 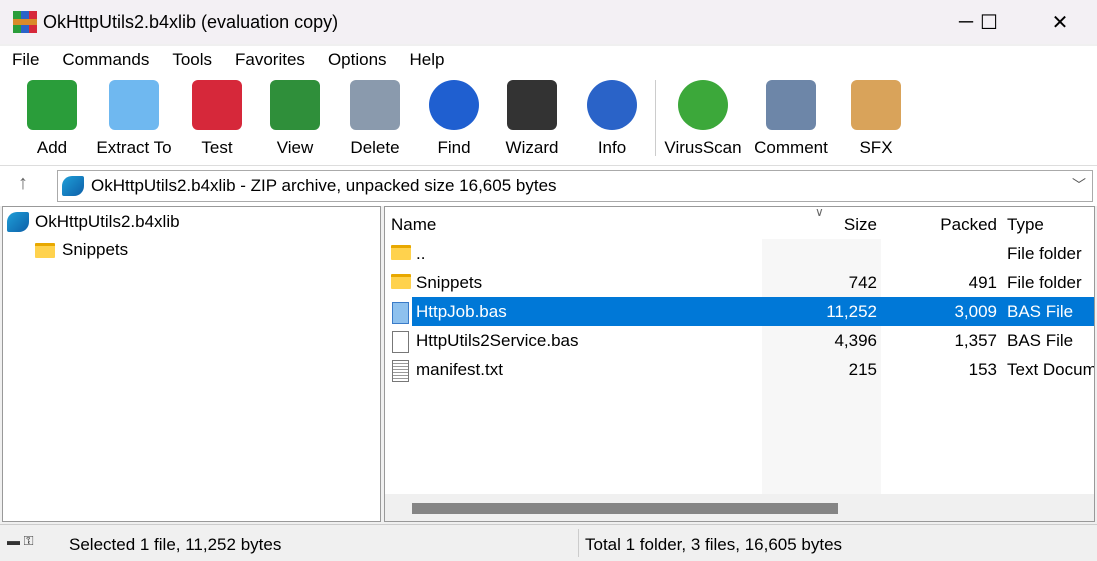 I want to click on toolbar-find-button: Find, so click(x=454, y=119).